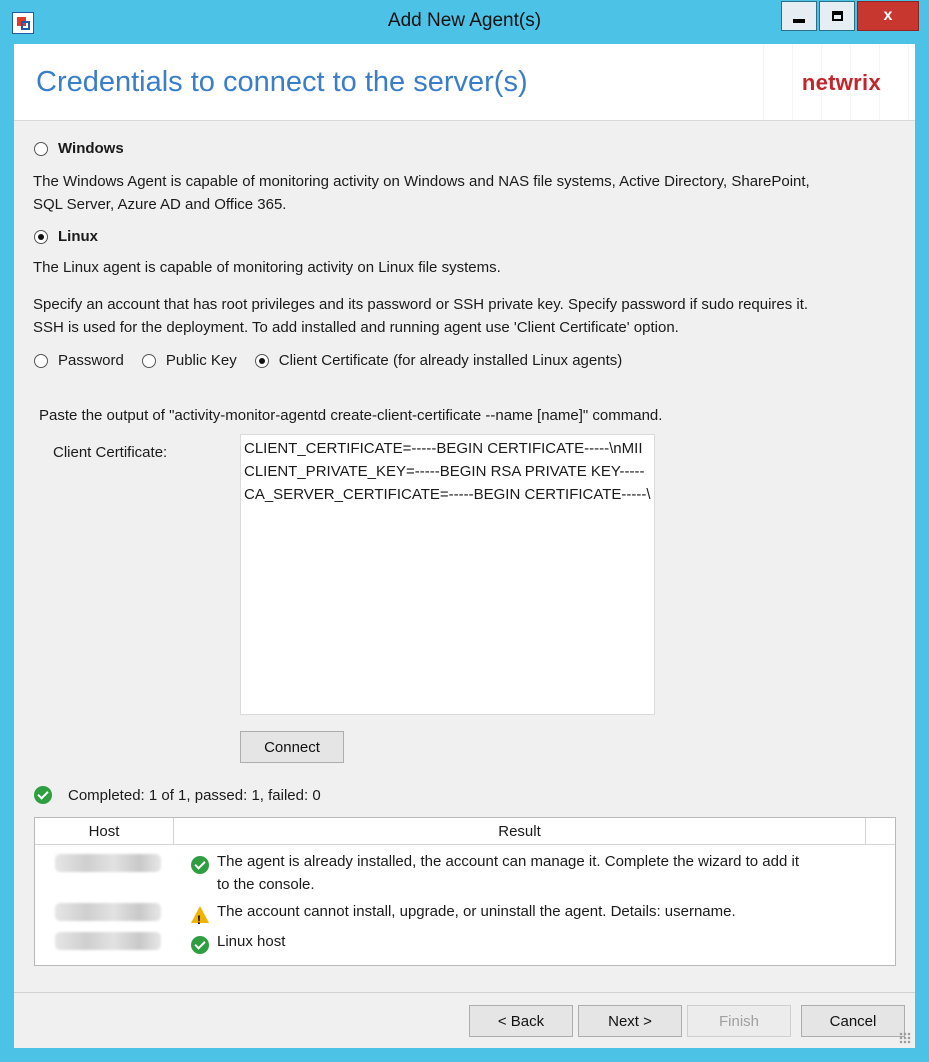 This screenshot has height=1062, width=929. Describe the element at coordinates (78, 236) in the screenshot. I see `radio-linux-label: Linux` at that location.